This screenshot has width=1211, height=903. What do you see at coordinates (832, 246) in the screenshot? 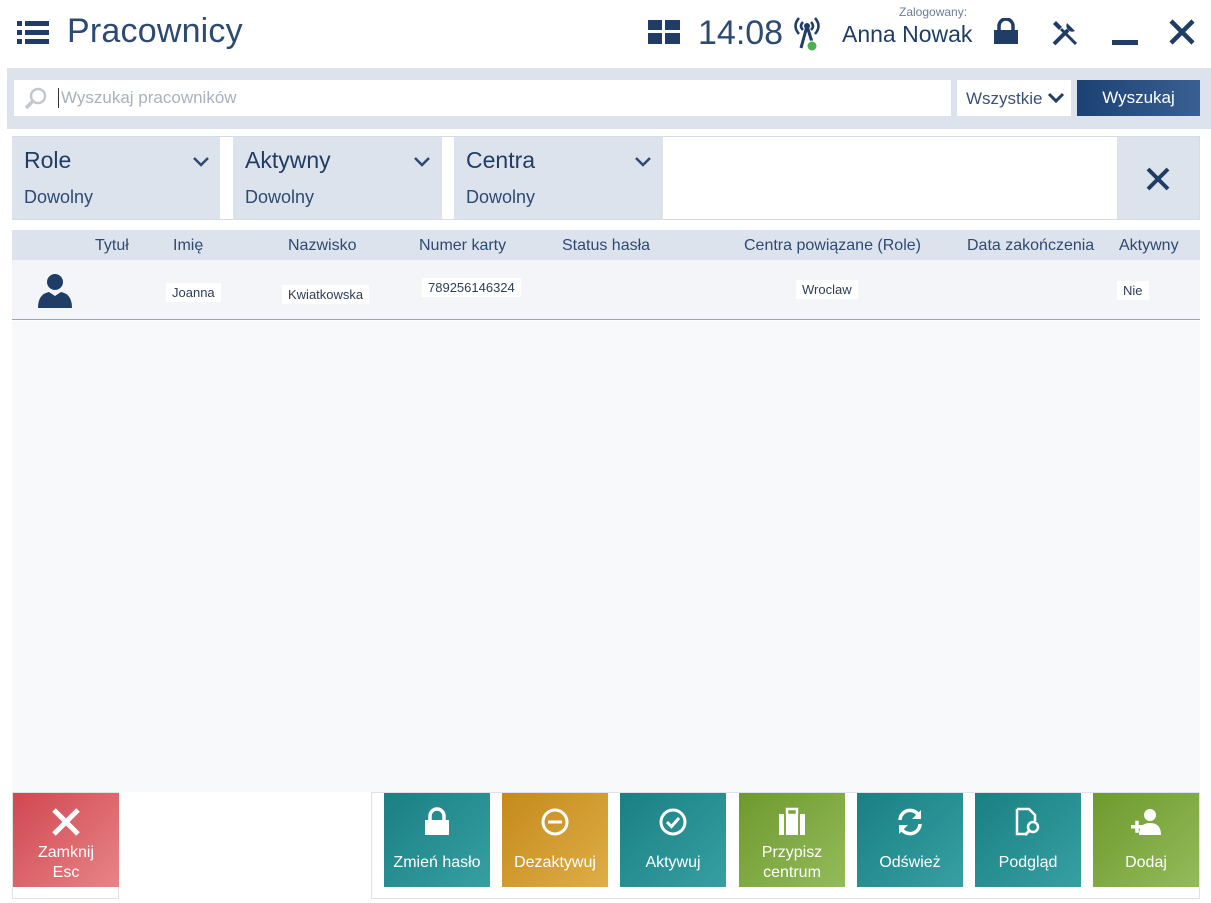
I see `column-header-centers: Centra powiązane (Role)` at bounding box center [832, 246].